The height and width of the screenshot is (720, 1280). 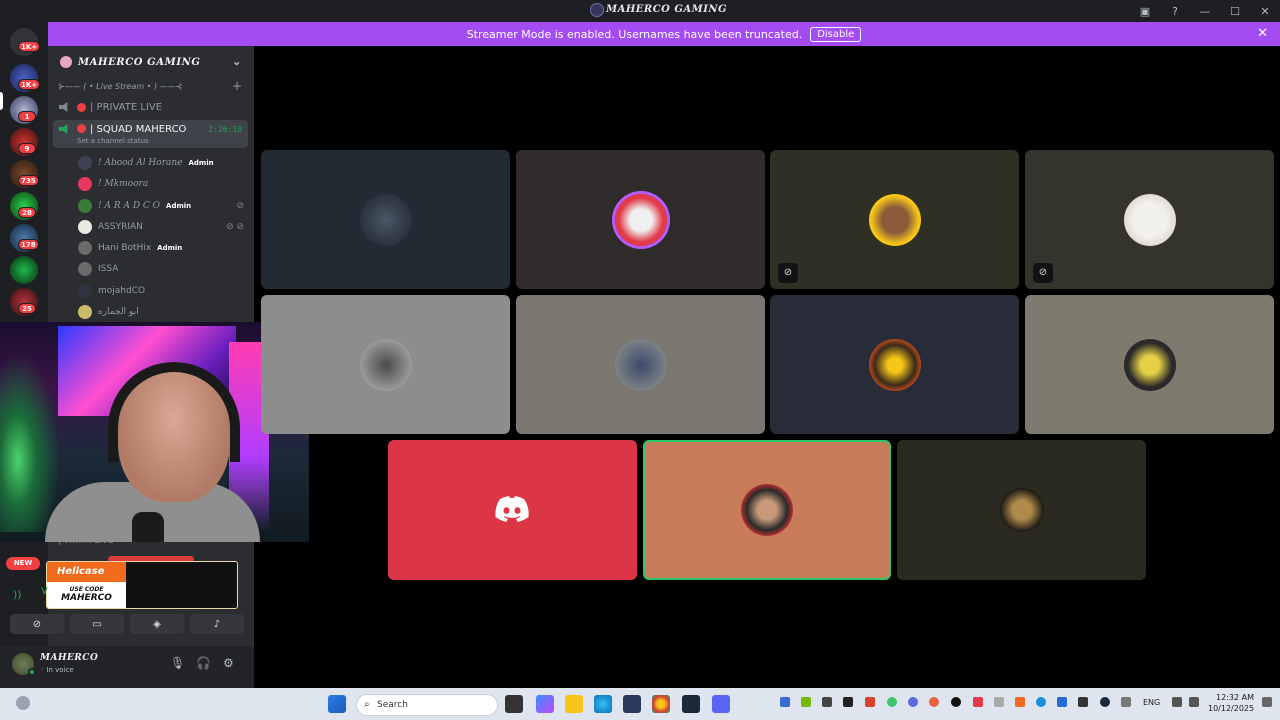 I want to click on notifications-icon, so click(x=1267, y=702).